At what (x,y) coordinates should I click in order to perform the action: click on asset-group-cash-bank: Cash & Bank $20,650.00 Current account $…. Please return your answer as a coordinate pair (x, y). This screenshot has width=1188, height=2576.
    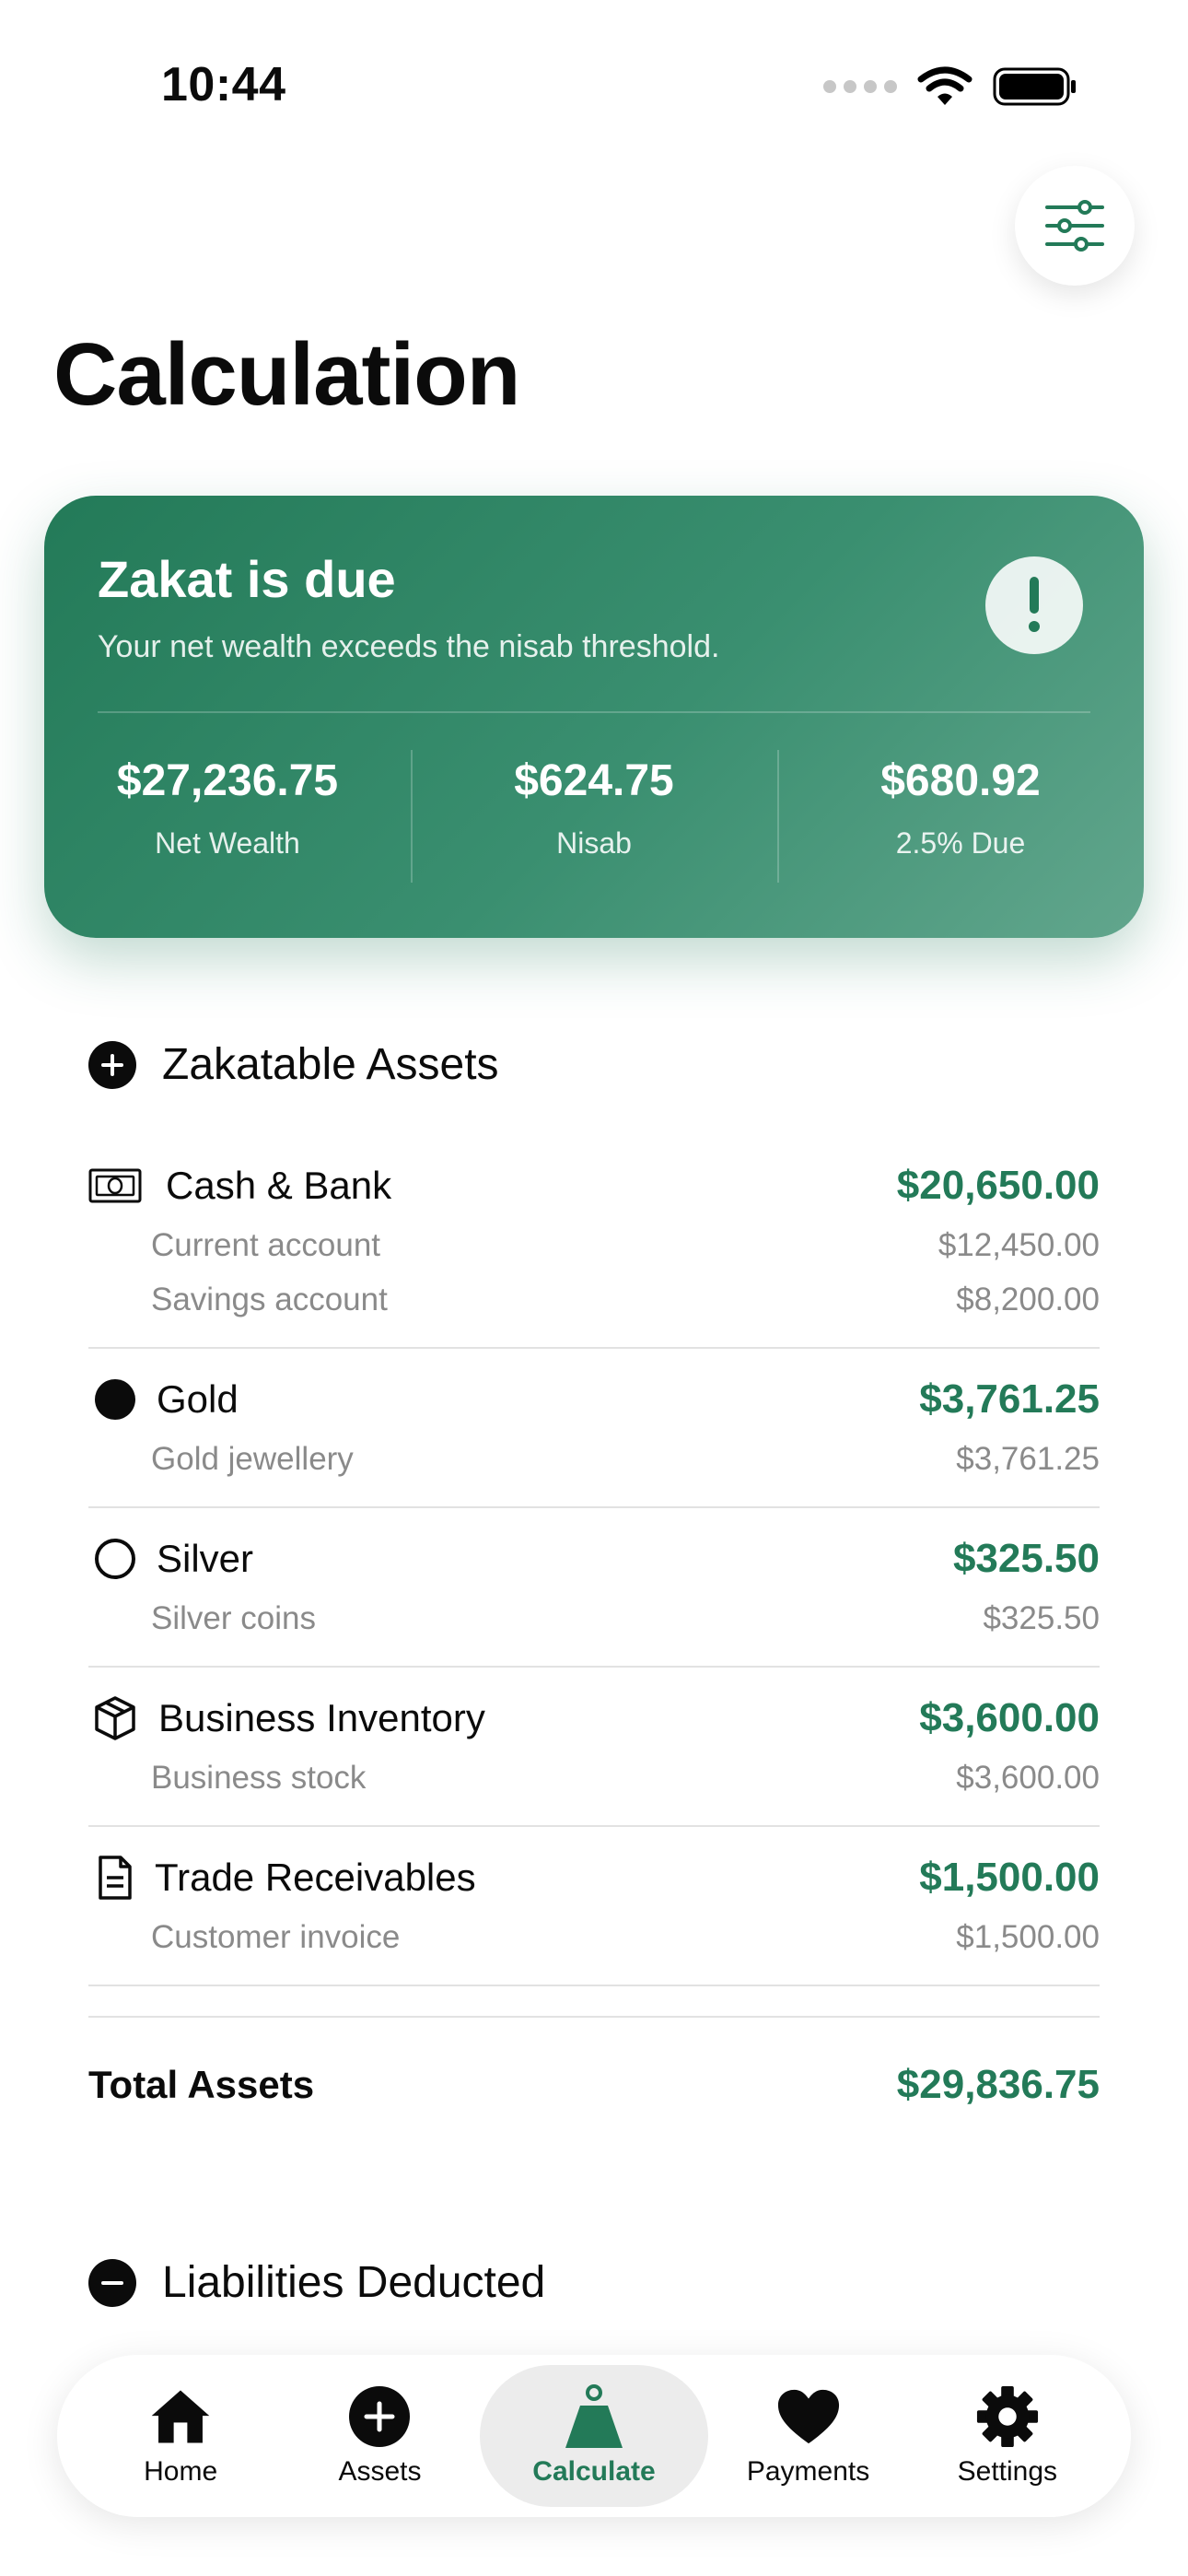
    Looking at the image, I should click on (594, 1242).